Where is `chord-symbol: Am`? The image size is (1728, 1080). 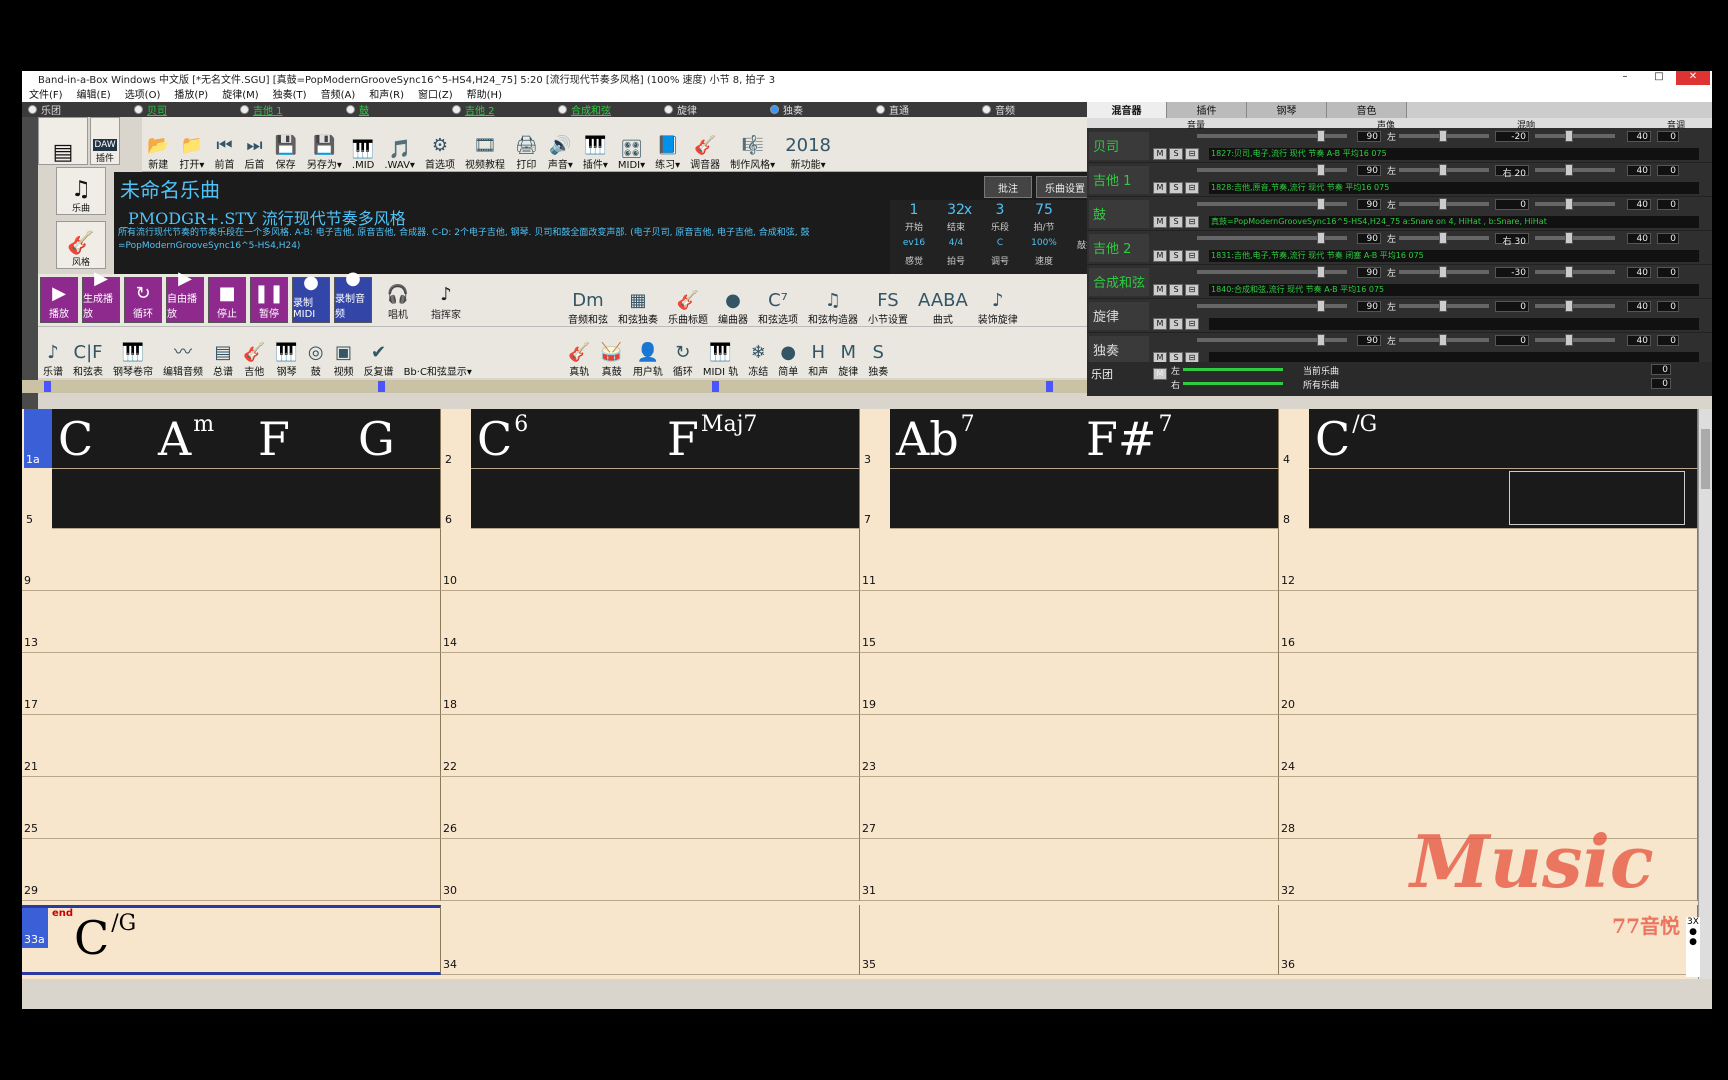
chord-symbol: Am is located at coordinates (186, 439).